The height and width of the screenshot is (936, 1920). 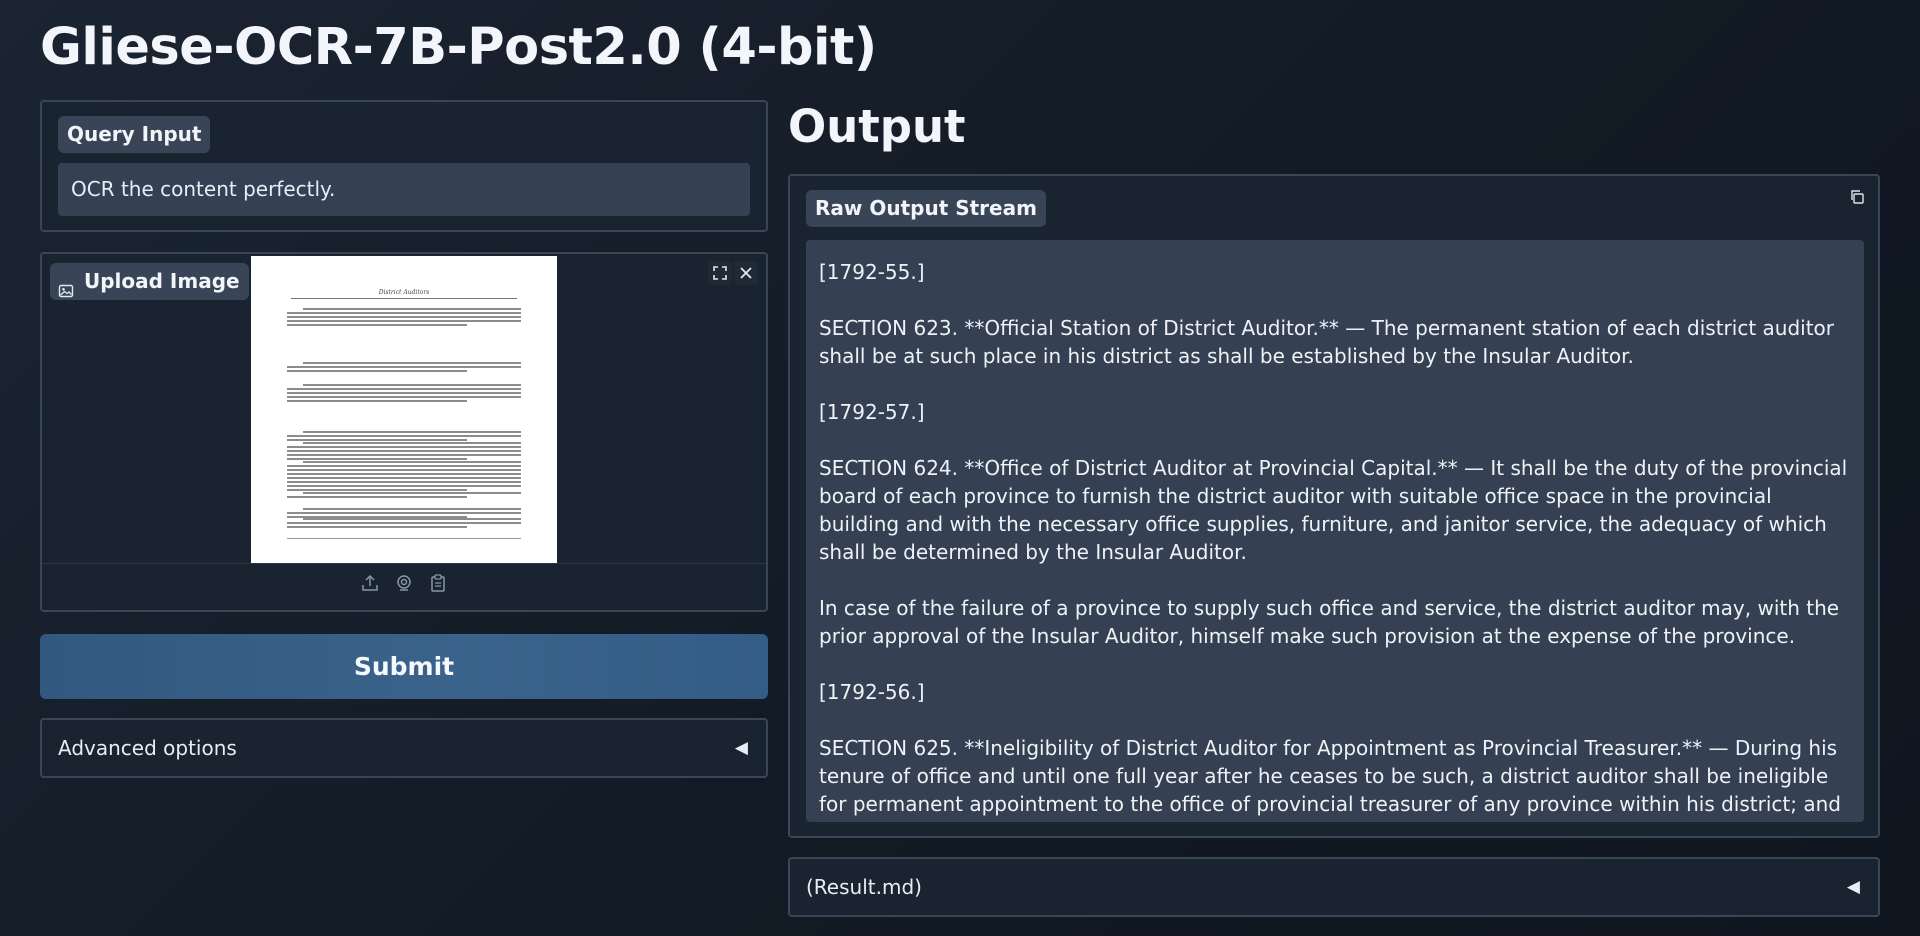 What do you see at coordinates (872, 692) in the screenshot?
I see `output-paragraph: [1792-56.]` at bounding box center [872, 692].